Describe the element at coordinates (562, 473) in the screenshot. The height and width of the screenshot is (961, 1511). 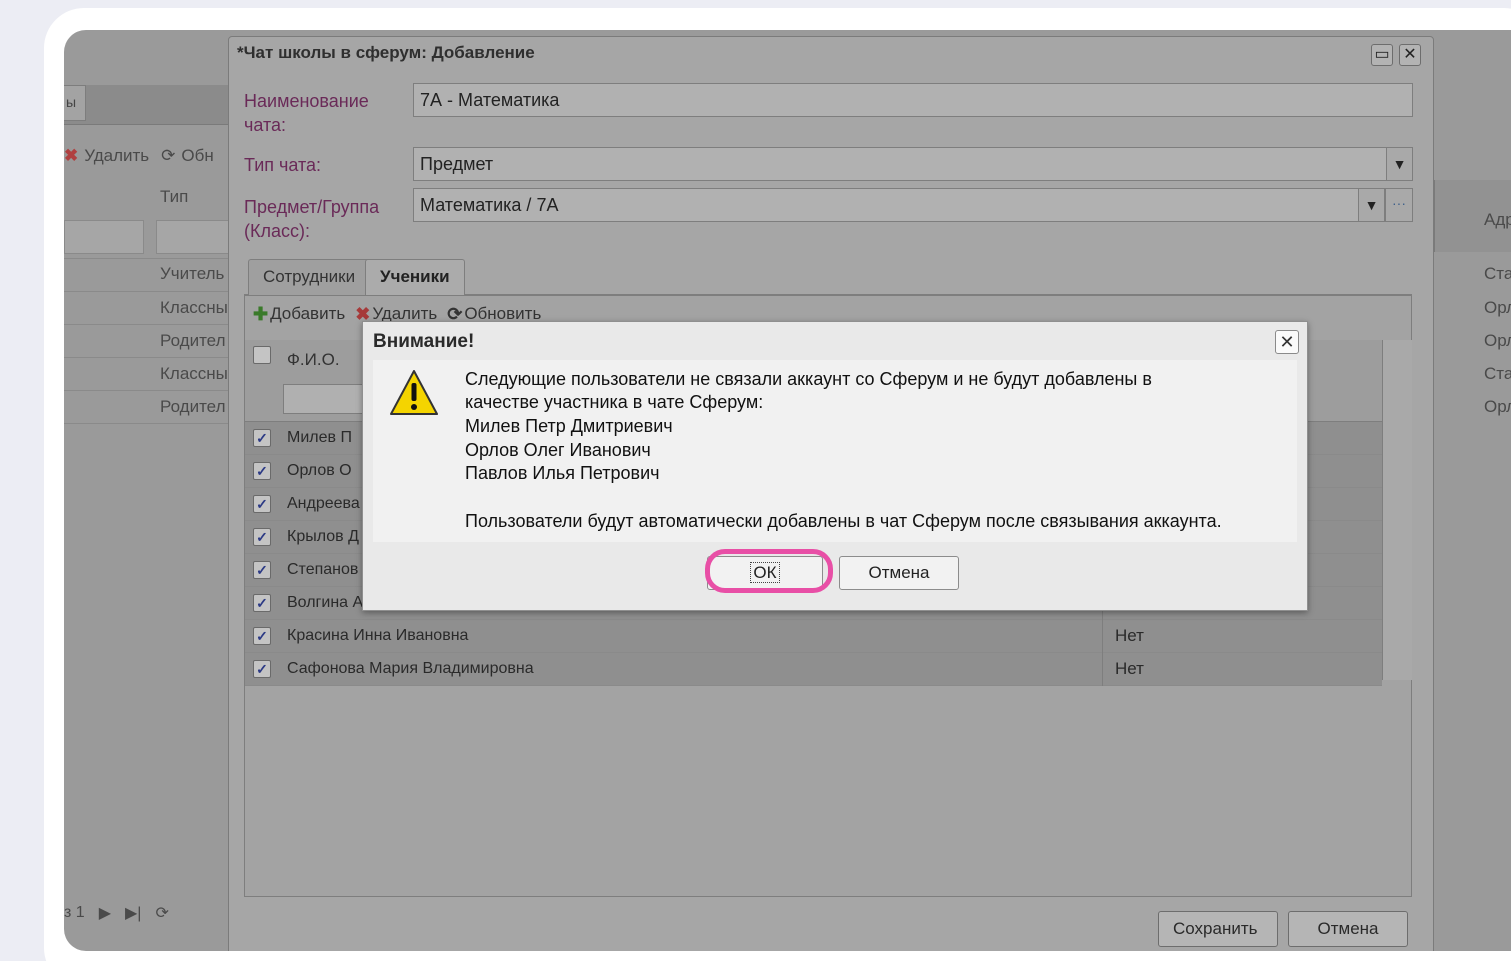
I see `dialog-message-line: Павлов Илья Петрович` at that location.